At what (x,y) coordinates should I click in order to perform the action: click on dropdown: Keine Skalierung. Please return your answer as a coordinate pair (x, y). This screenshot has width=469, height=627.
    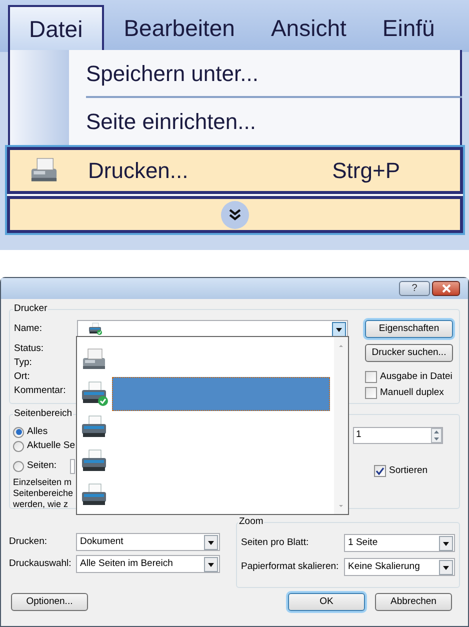
    Looking at the image, I should click on (399, 567).